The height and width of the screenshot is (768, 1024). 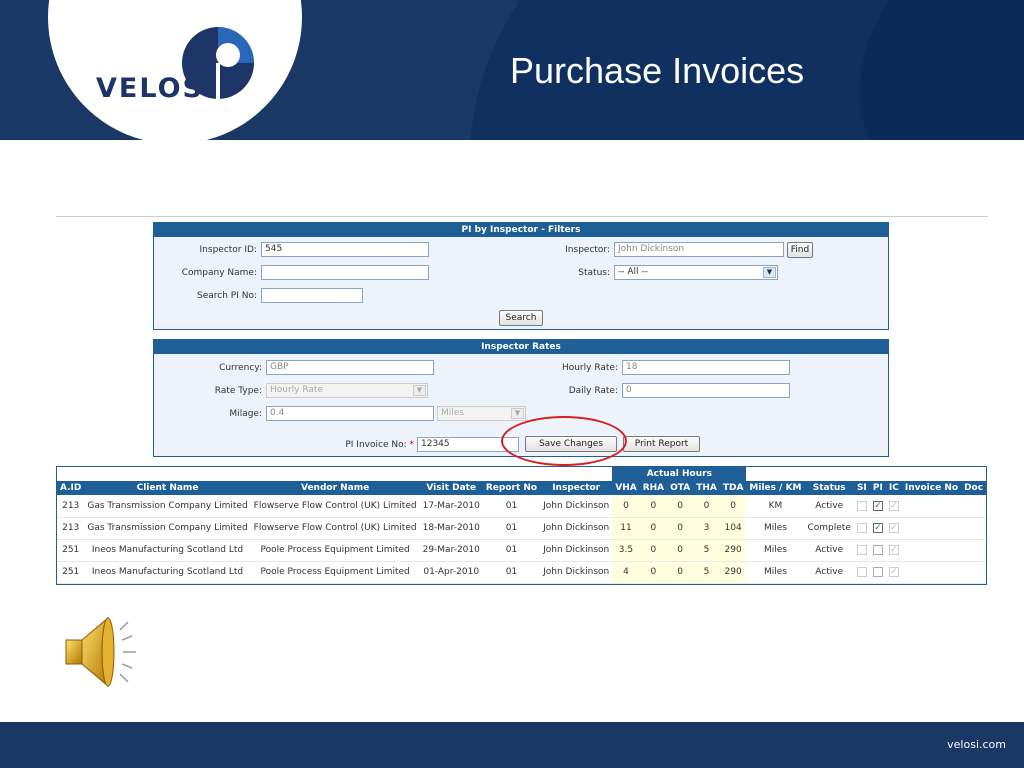 What do you see at coordinates (733, 506) in the screenshot?
I see `cell-tda: 0` at bounding box center [733, 506].